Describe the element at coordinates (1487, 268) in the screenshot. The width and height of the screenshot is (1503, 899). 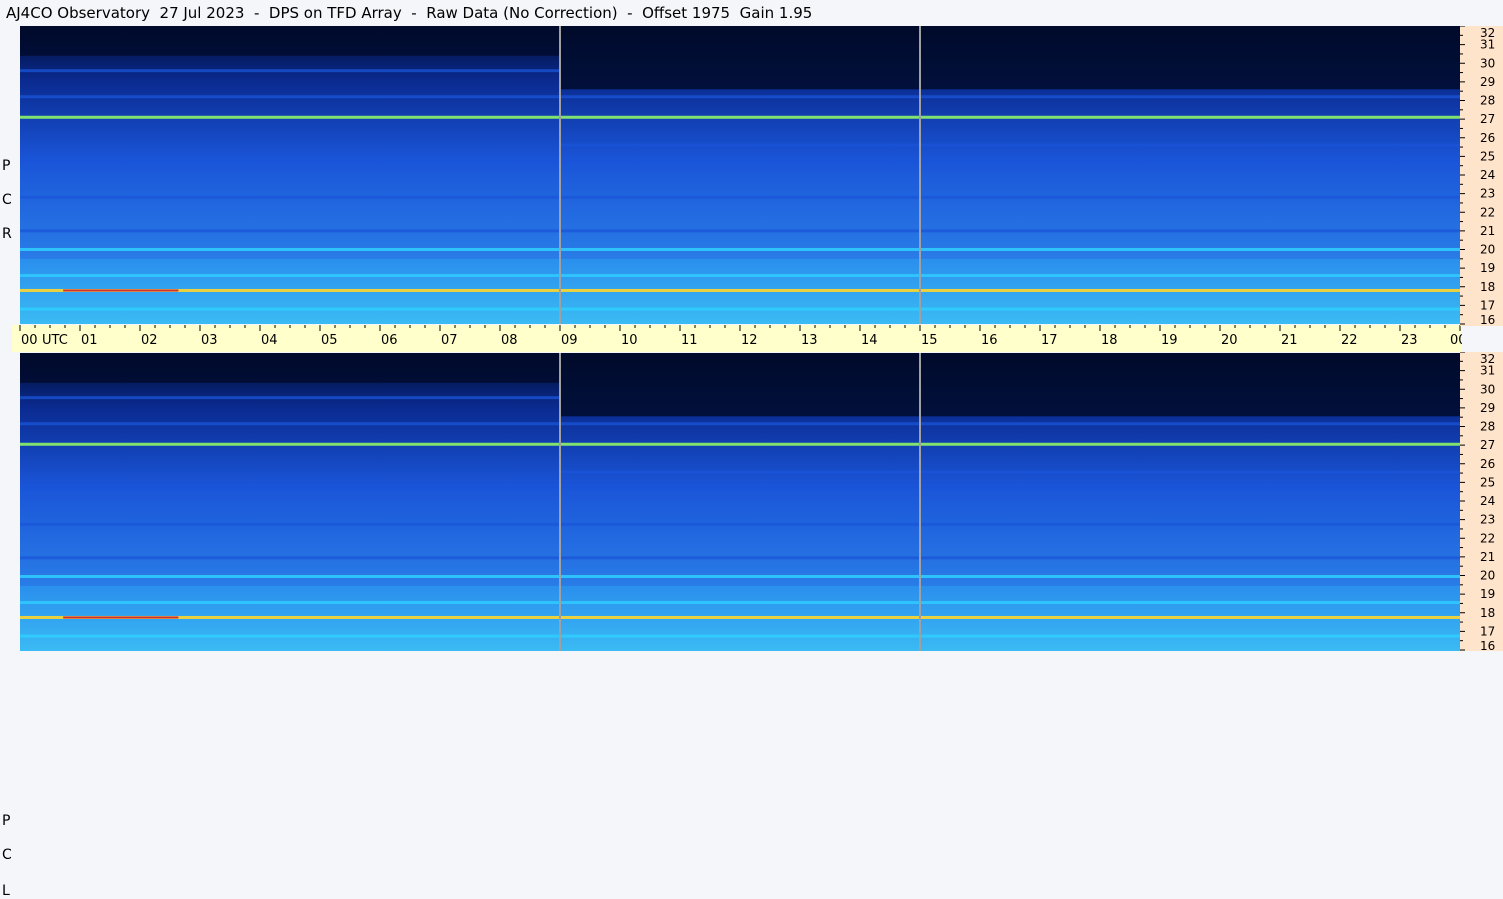
I see `rcp-freq-tick-label-13: 19` at that location.